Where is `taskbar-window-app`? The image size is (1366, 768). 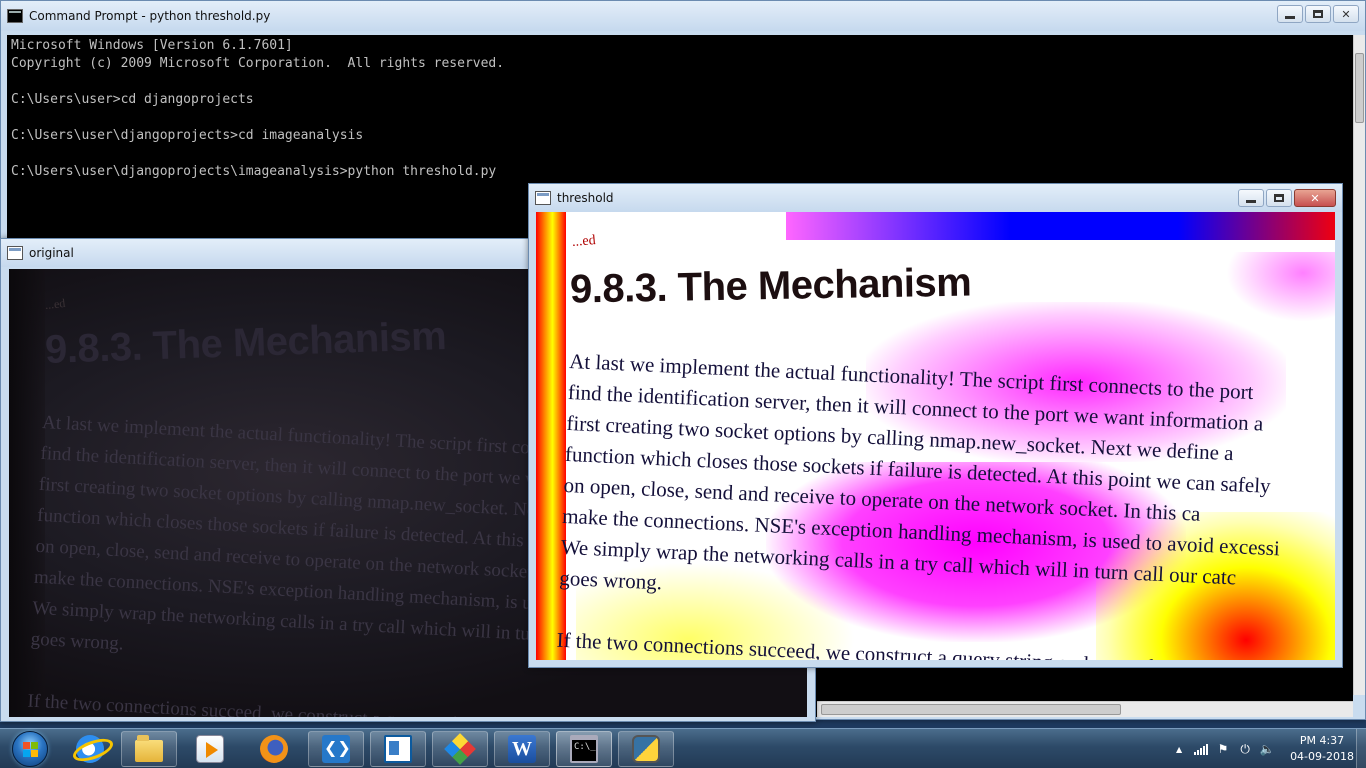 taskbar-window-app is located at coordinates (398, 749).